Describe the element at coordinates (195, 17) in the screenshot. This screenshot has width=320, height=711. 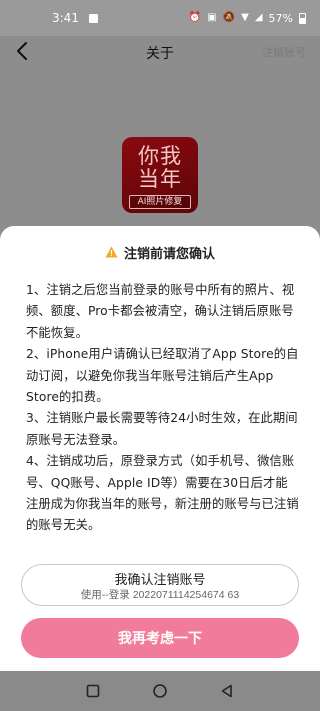
I see `alarm-icon: ⏰` at that location.